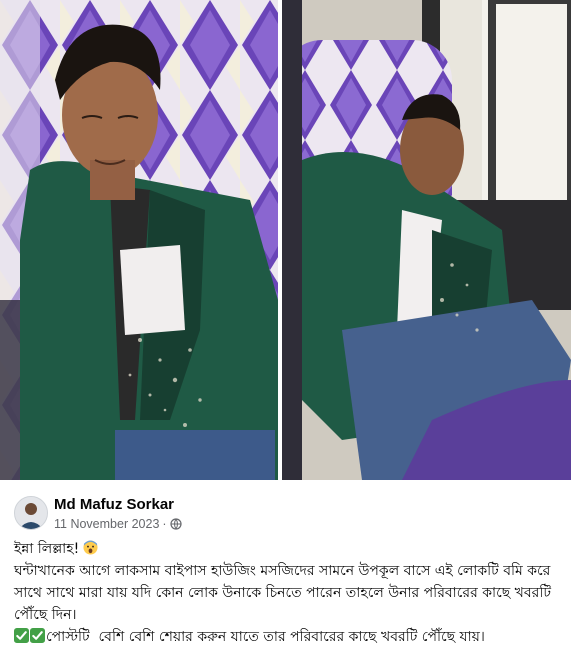  Describe the element at coordinates (47, 549) in the screenshot. I see `post-line-1-text: ইন্না লিল্লাহ!` at that location.